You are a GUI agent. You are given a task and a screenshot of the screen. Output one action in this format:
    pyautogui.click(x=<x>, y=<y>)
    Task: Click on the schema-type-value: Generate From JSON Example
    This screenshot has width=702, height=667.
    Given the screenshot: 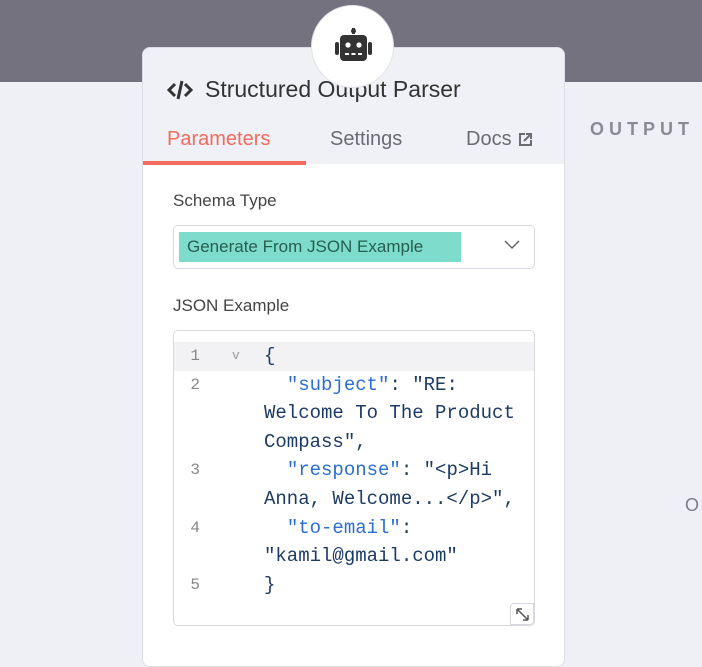 What is the action you would take?
    pyautogui.click(x=320, y=247)
    